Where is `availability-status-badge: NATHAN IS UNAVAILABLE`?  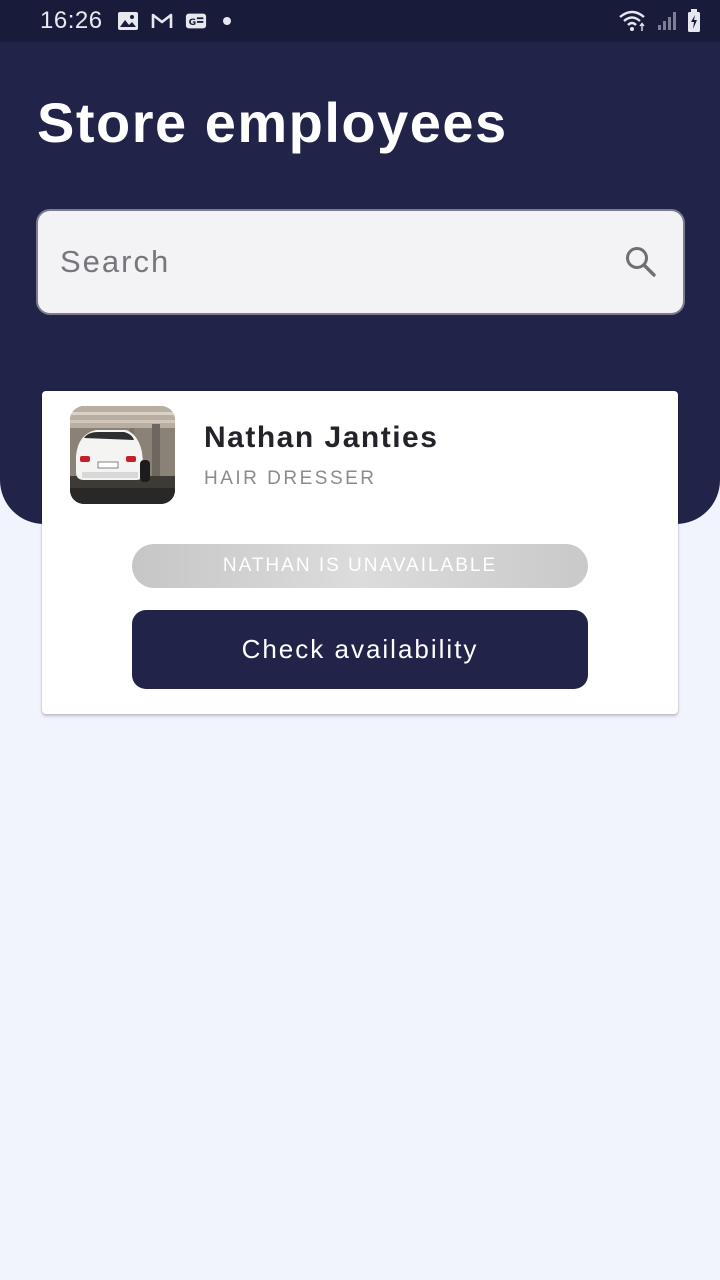 availability-status-badge: NATHAN IS UNAVAILABLE is located at coordinates (360, 566).